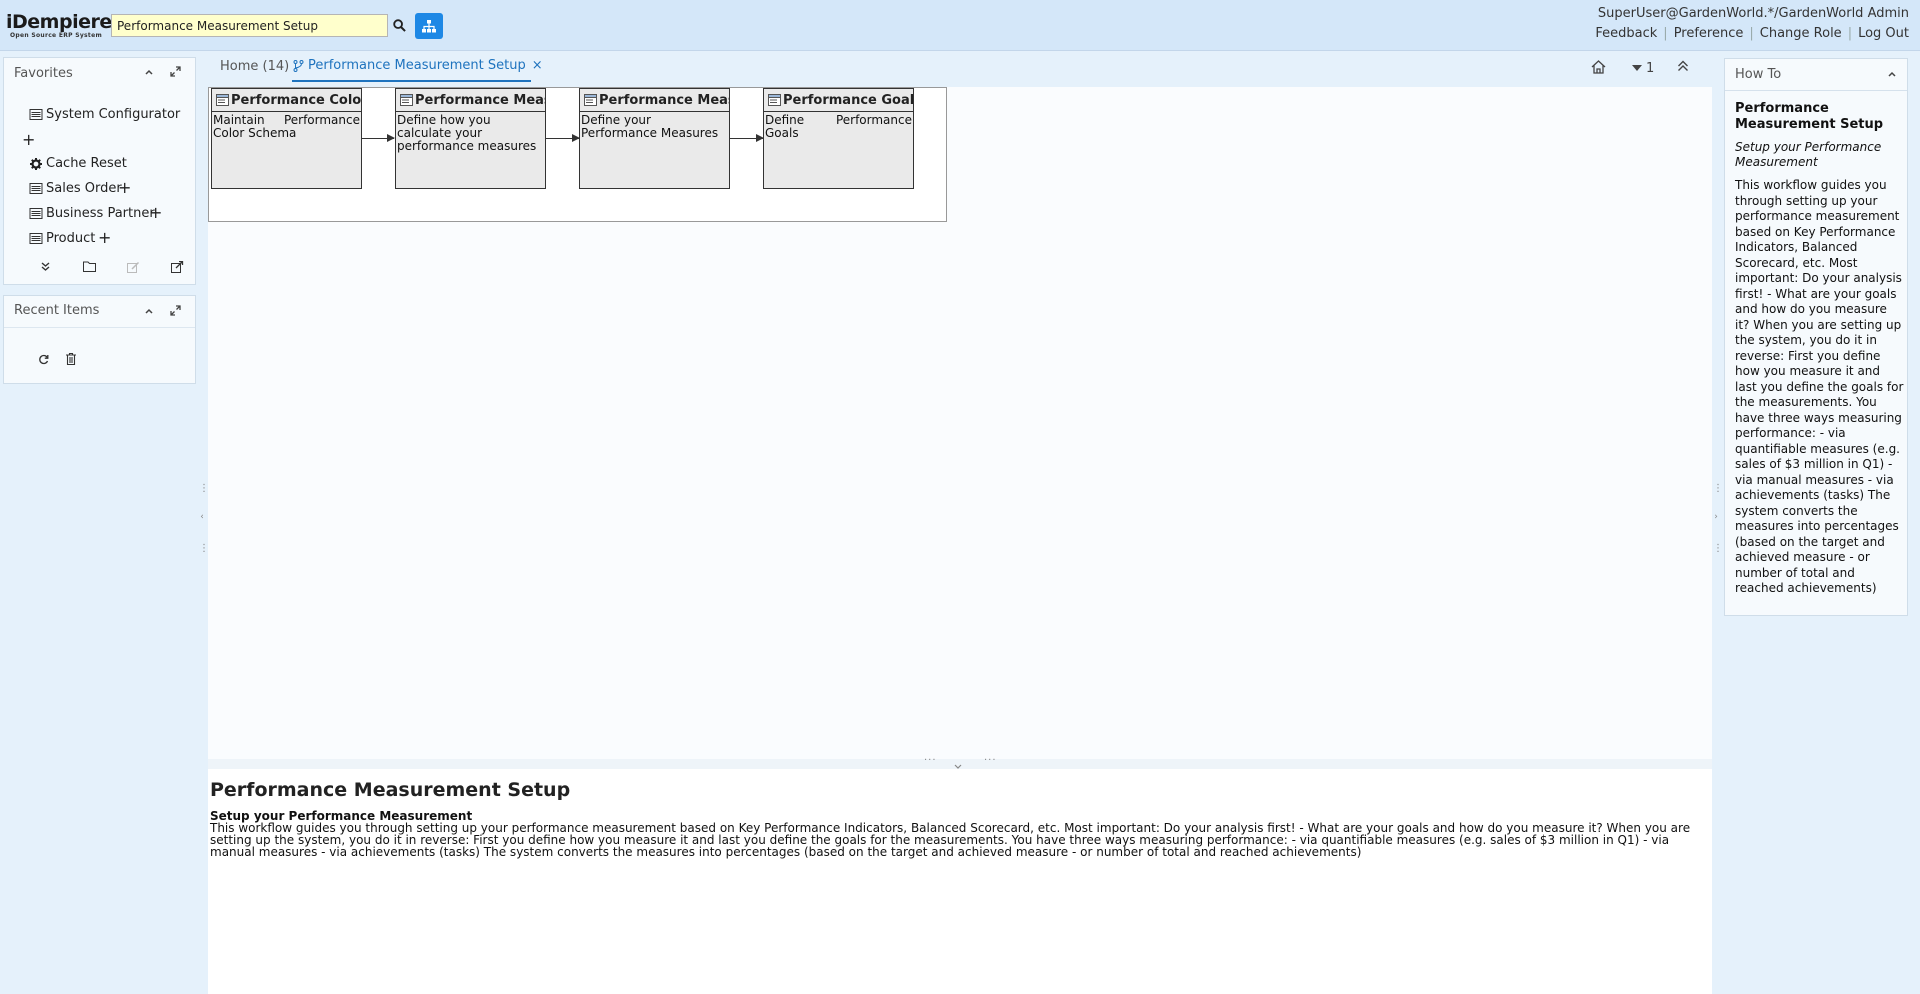  Describe the element at coordinates (960, 762) in the screenshot. I see `horizontal-splitter: ··· ···` at that location.